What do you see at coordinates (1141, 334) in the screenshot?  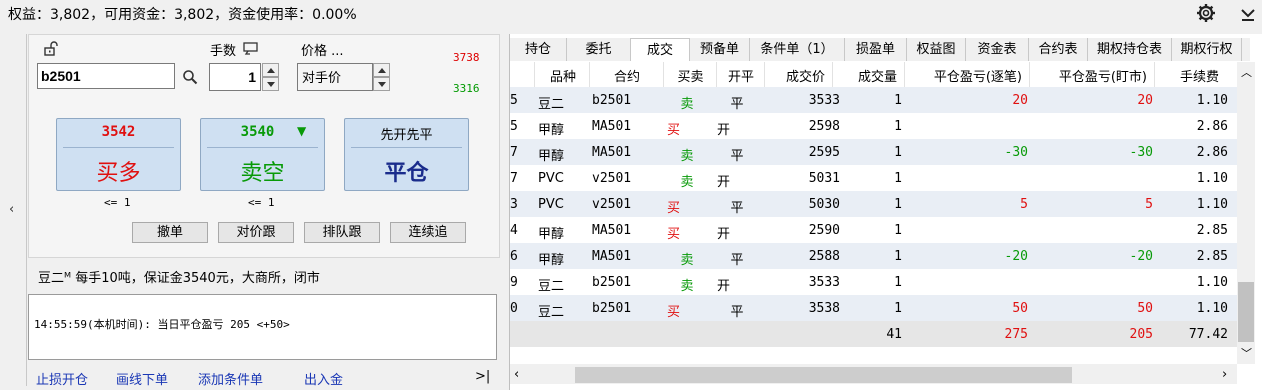 I see `total-pnl-mtm: 205` at bounding box center [1141, 334].